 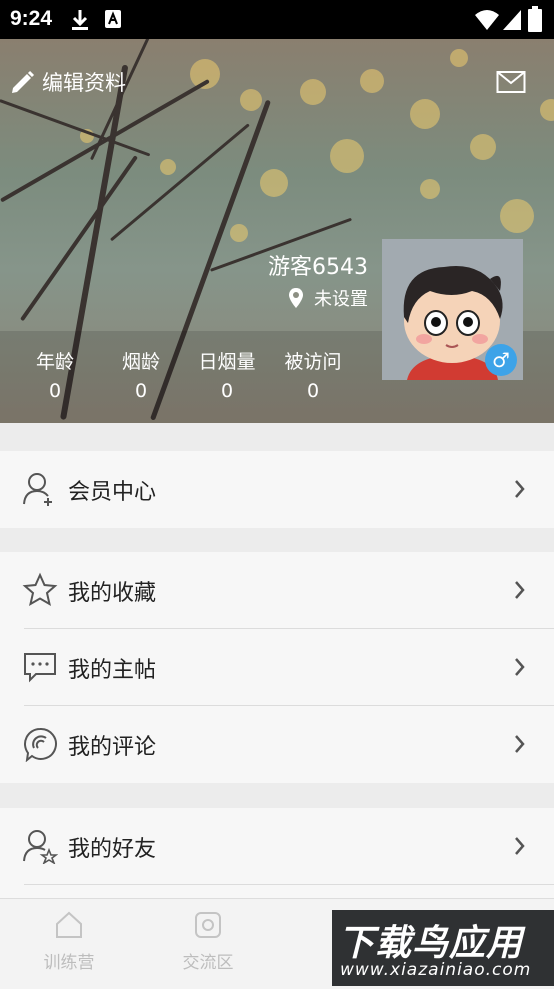 What do you see at coordinates (40, 847) in the screenshot?
I see `friend-star-icon` at bounding box center [40, 847].